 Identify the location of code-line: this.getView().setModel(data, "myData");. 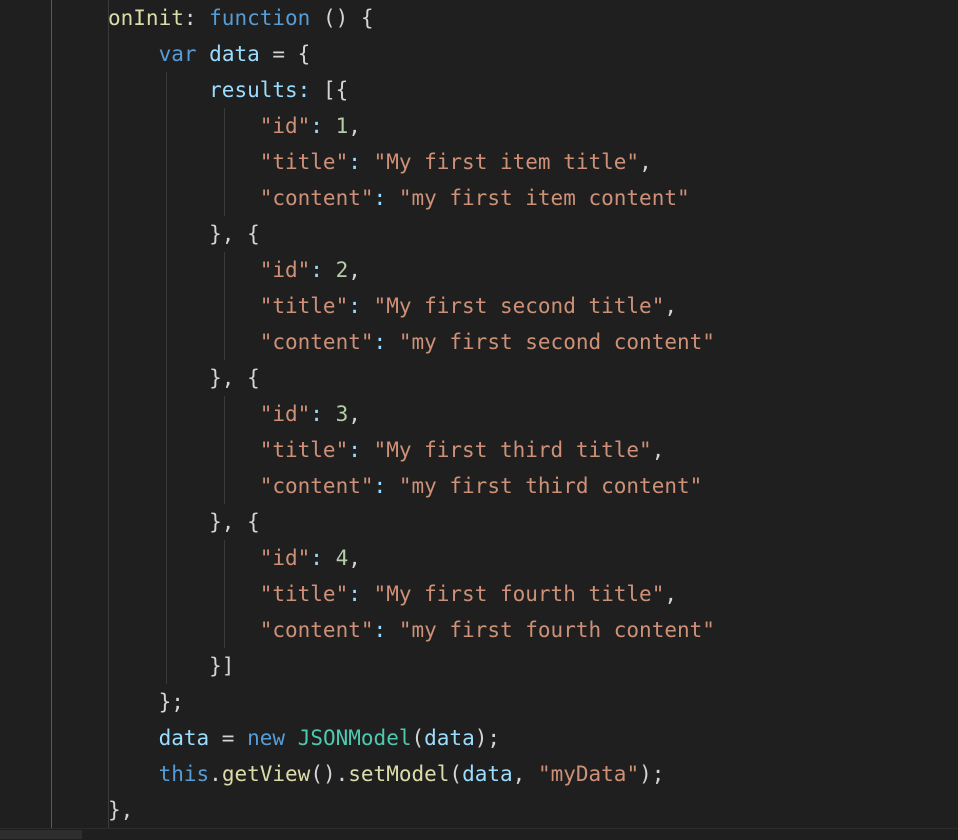
(479, 774).